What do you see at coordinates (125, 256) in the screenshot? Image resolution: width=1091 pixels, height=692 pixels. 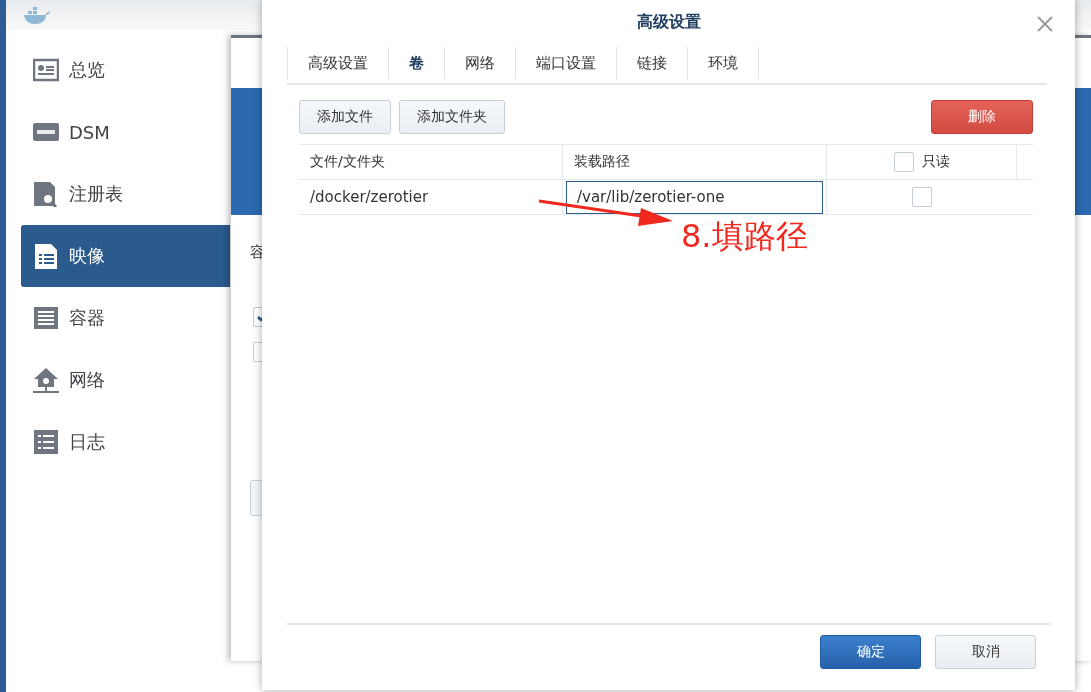 I see `sidebar-item: 映像` at bounding box center [125, 256].